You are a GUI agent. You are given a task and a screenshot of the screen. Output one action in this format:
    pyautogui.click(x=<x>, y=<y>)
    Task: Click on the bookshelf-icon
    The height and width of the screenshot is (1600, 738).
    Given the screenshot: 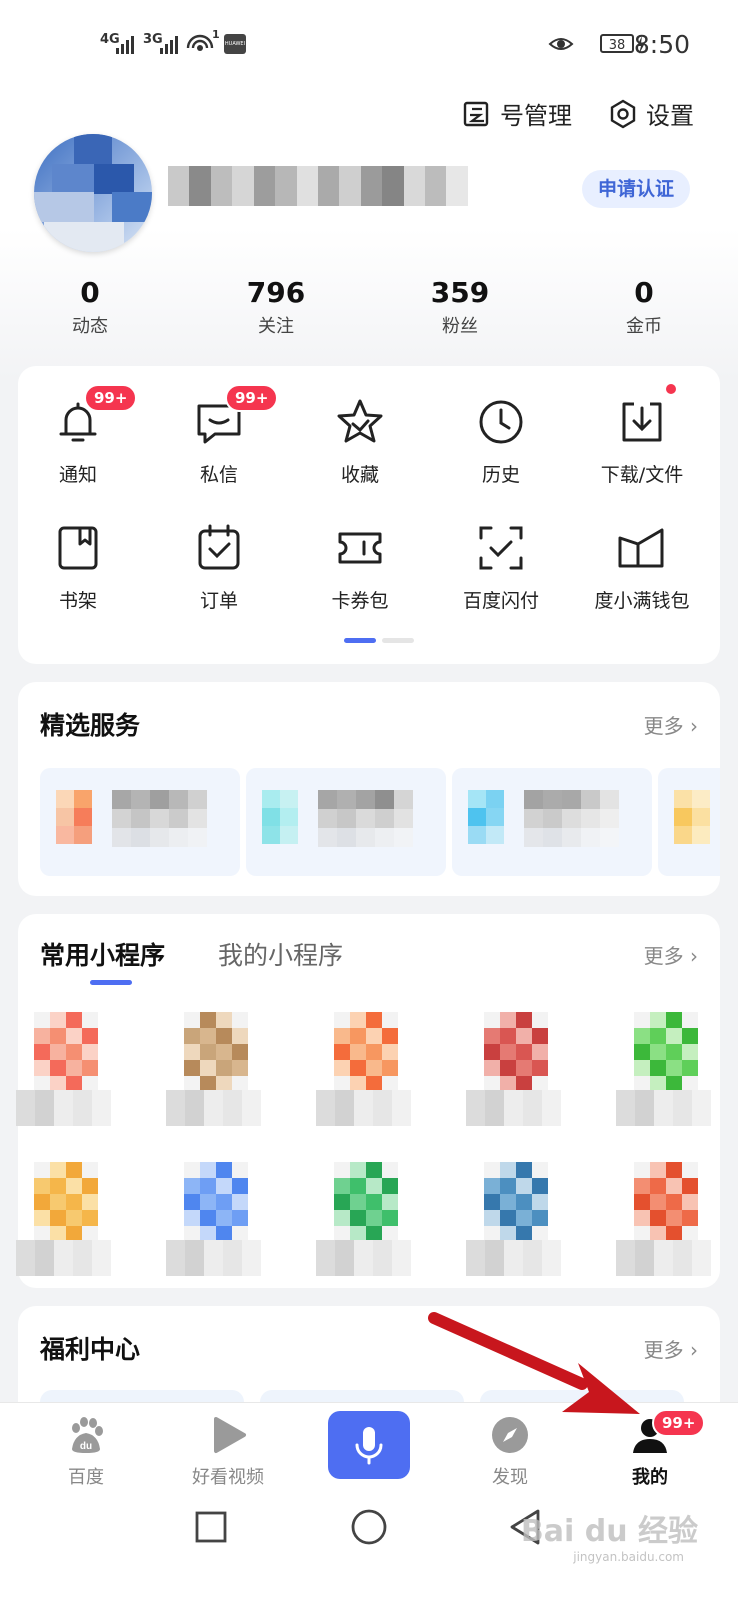 What is the action you would take?
    pyautogui.click(x=78, y=548)
    